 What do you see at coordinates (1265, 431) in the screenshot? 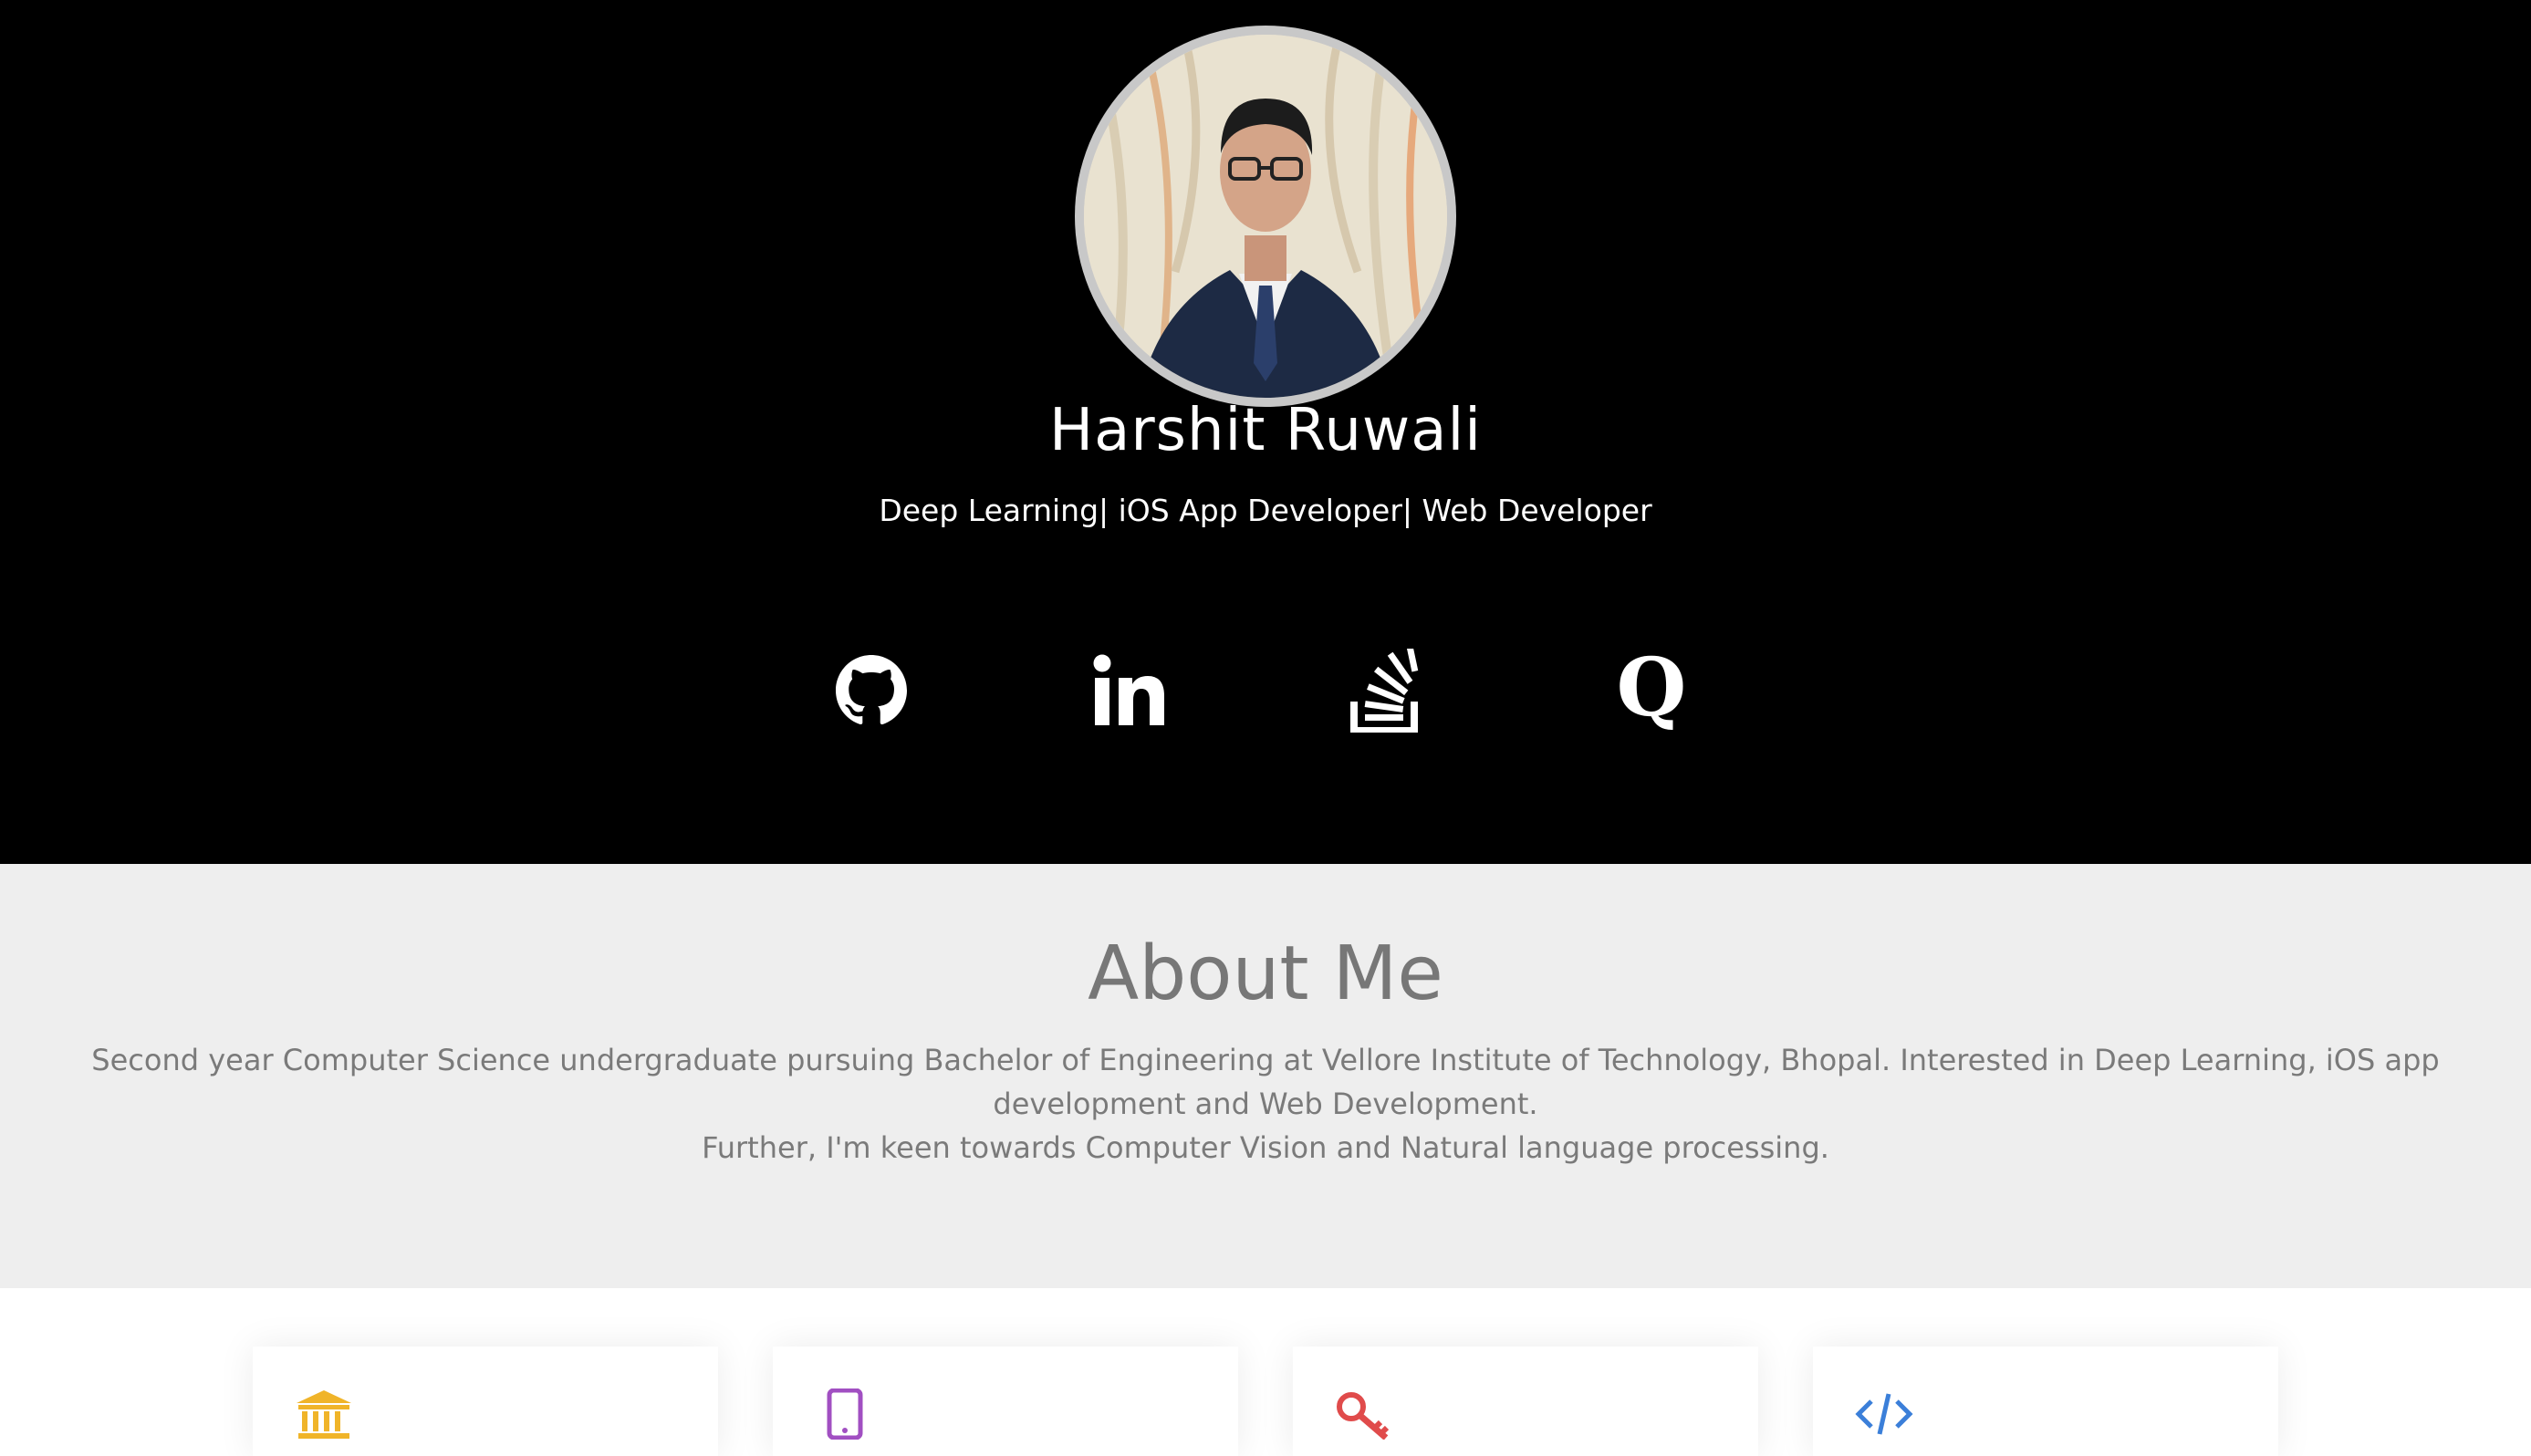
I see `profile-name: Harshit Ruwali` at bounding box center [1265, 431].